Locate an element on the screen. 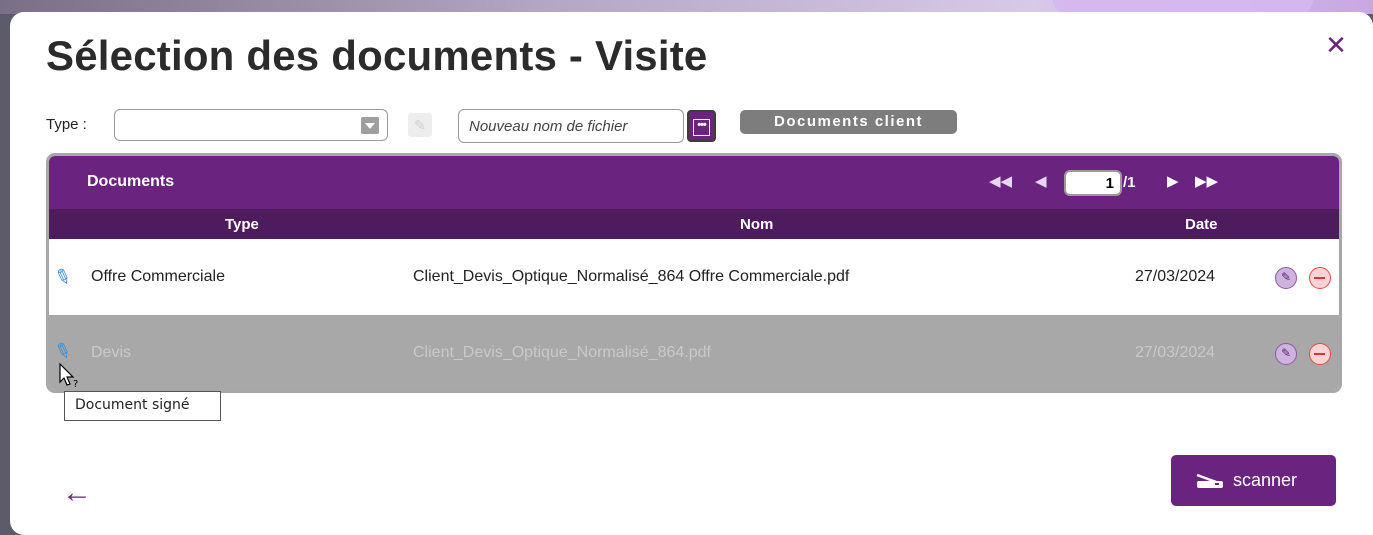  column-header-nom: Nom is located at coordinates (756, 224).